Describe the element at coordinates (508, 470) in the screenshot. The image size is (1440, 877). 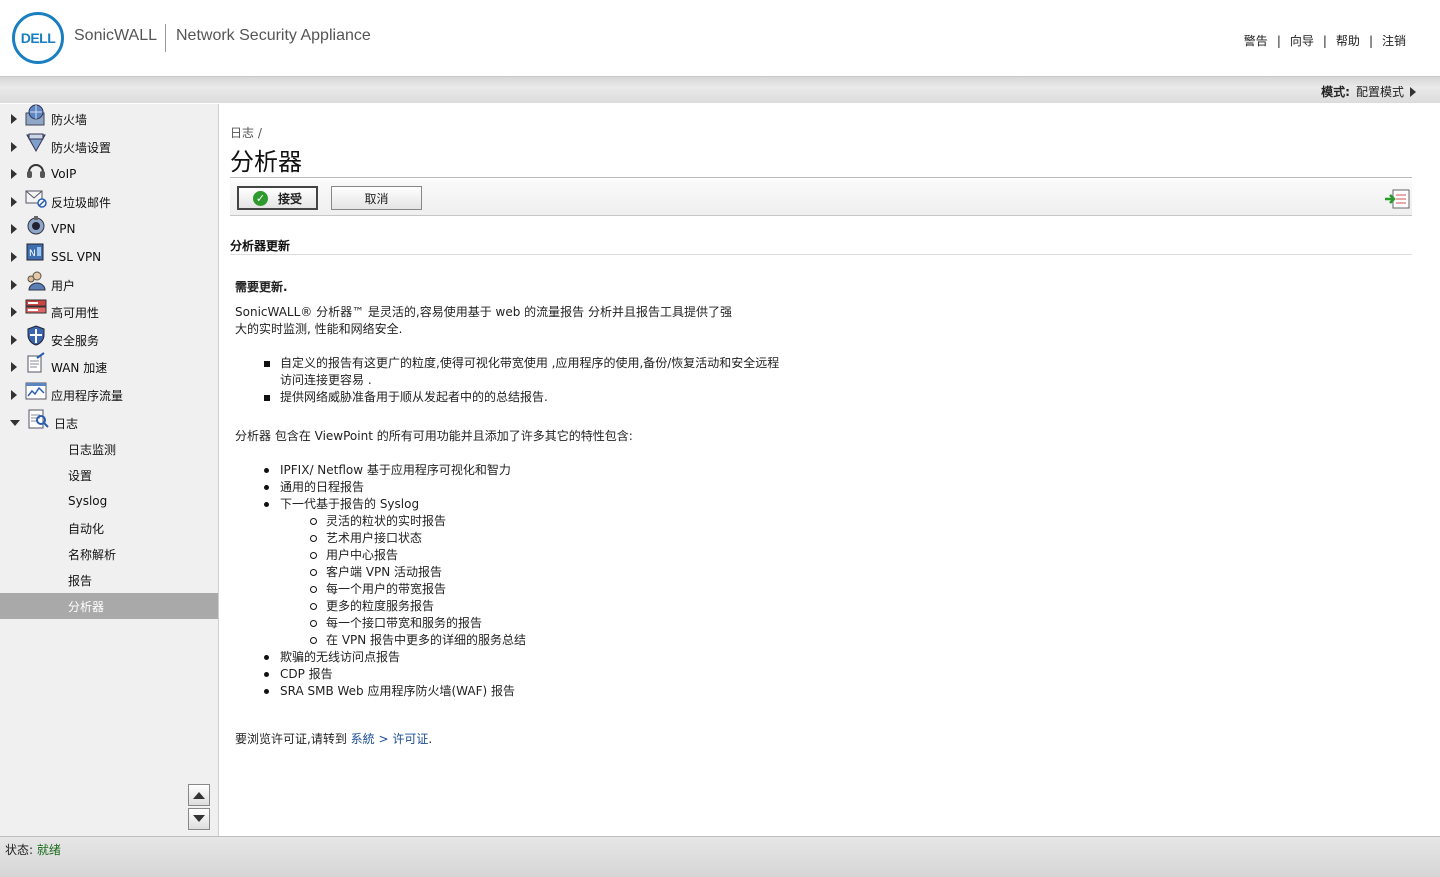
I see `list-item: IPFIX/ Netflow 基于应用程序可视化和智力` at that location.